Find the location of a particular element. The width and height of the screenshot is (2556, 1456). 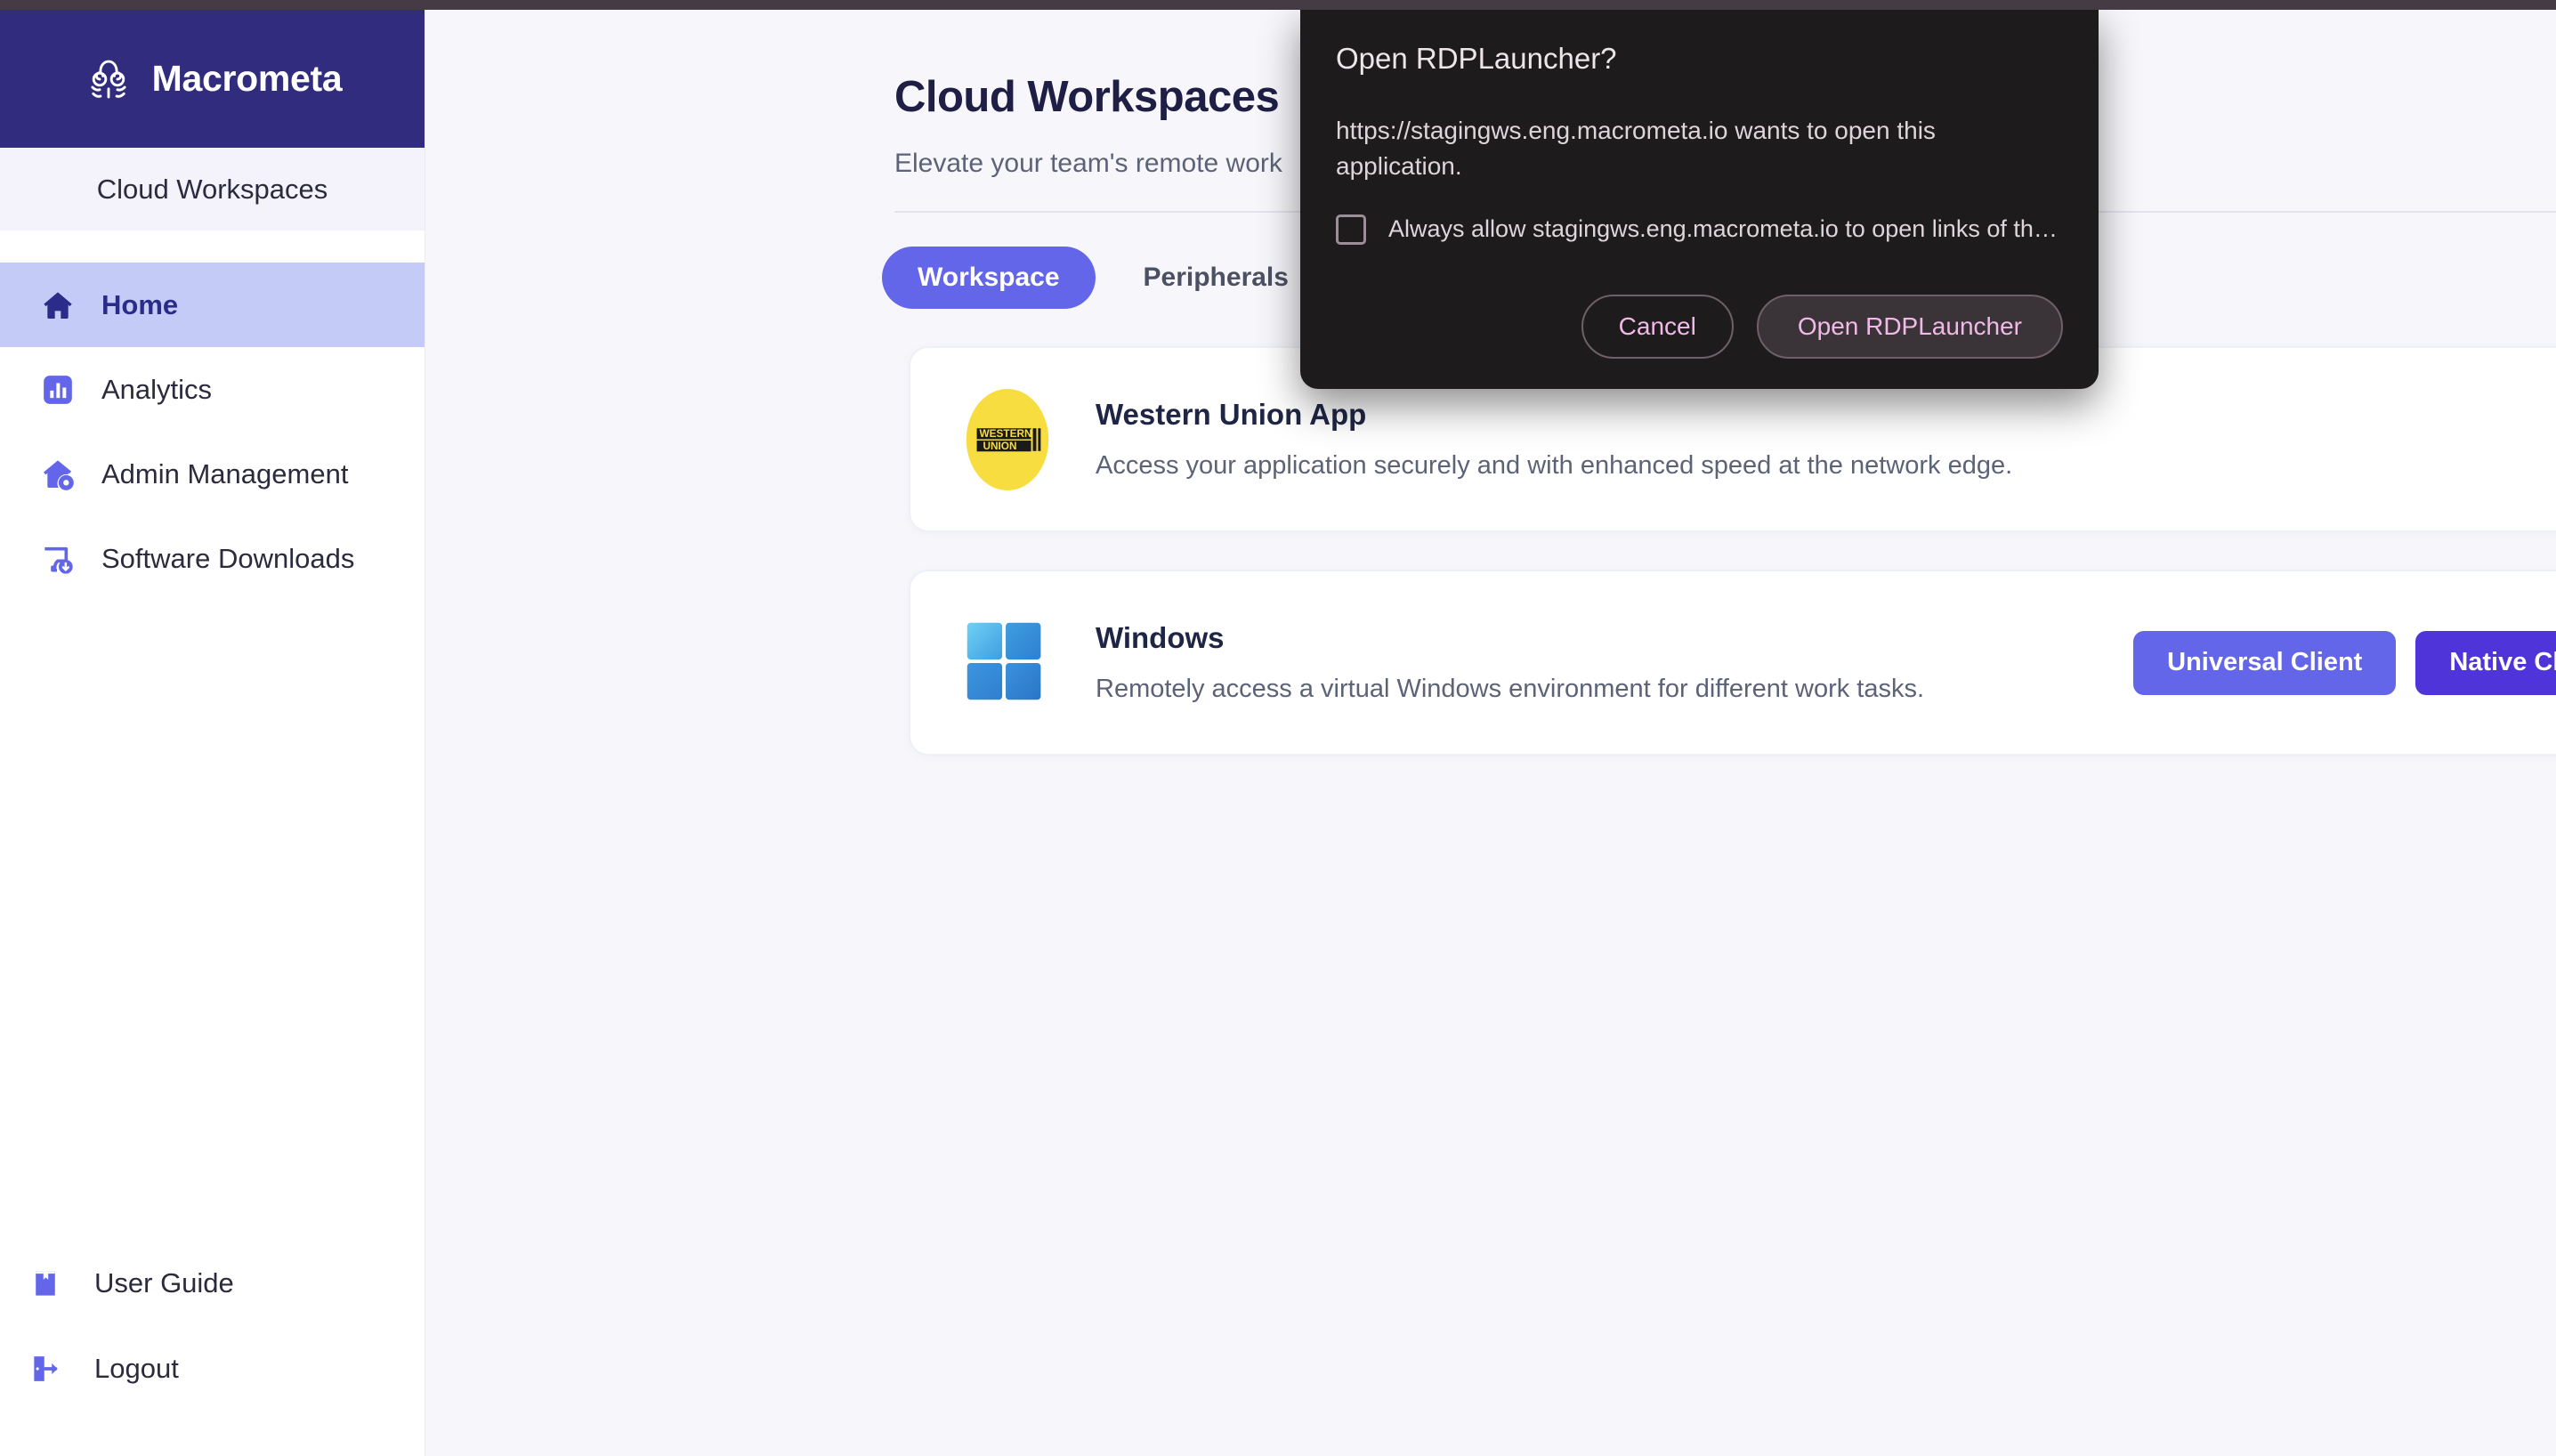

western-union-logo: WESTERN UNION is located at coordinates (1008, 439).